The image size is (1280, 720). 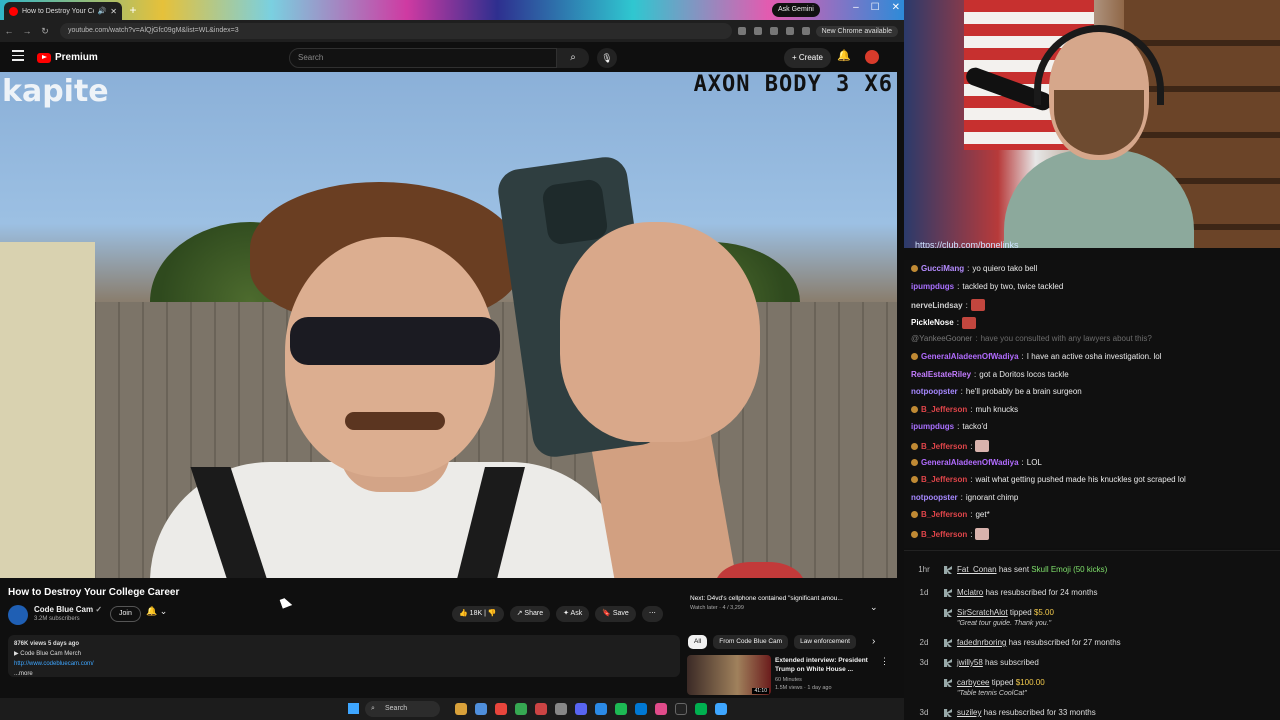 I want to click on close-window-icon: ✕, so click(x=896, y=7).